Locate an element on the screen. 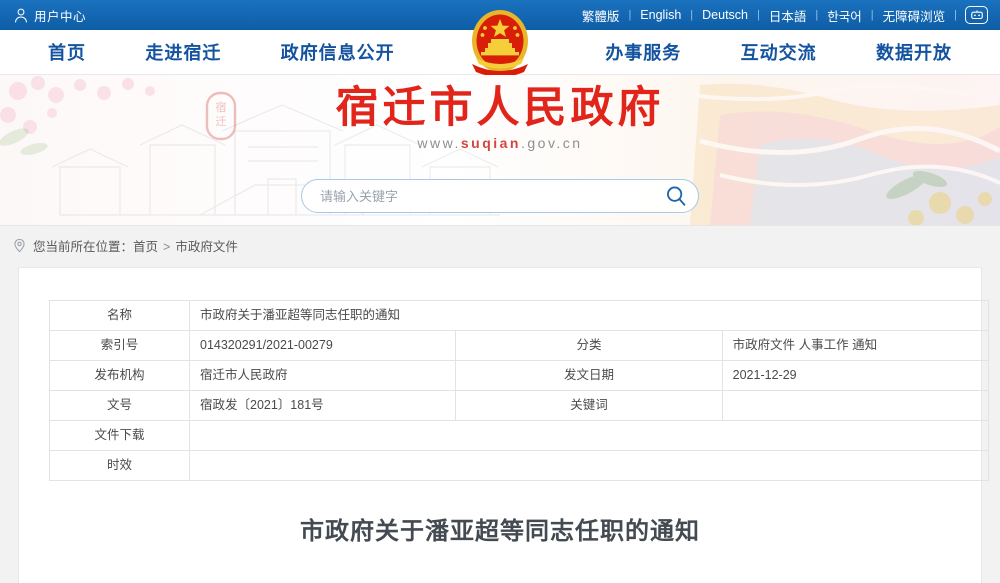 This screenshot has height=583, width=1000. meta-label-name: 名称 is located at coordinates (119, 315).